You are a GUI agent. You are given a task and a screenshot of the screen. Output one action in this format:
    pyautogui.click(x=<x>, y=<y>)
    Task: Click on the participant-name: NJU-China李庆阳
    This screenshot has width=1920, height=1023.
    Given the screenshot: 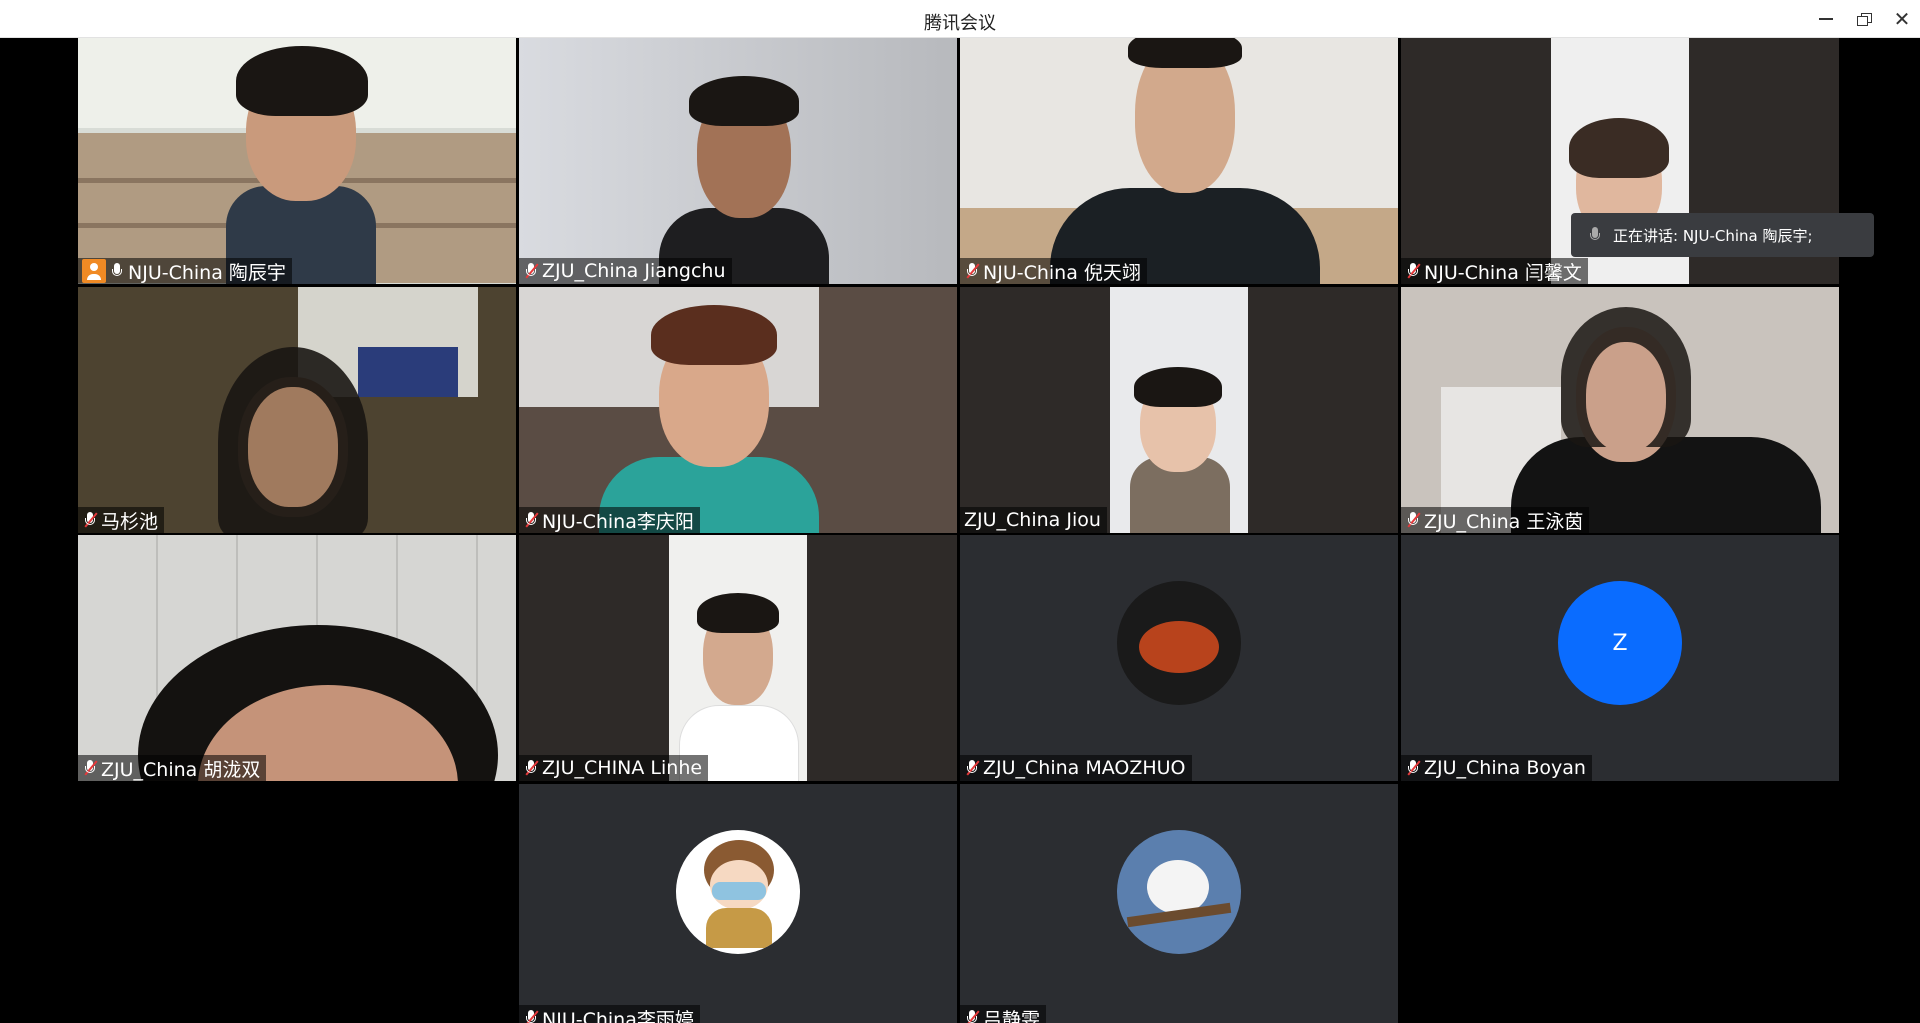 What is the action you would take?
    pyautogui.click(x=618, y=521)
    